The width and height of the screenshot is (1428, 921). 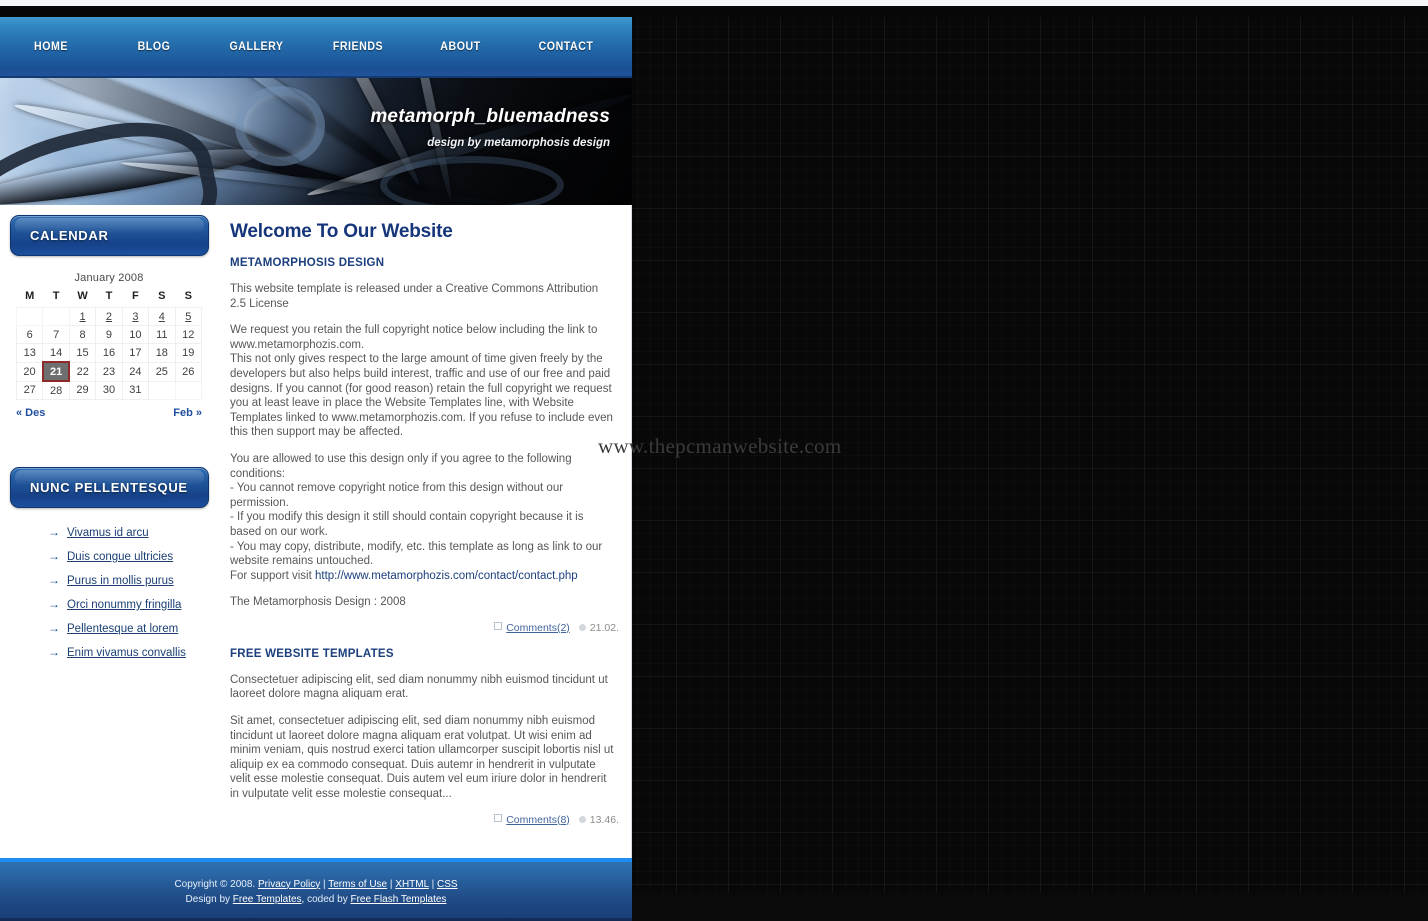 I want to click on sidebar-link-item: → Enim vivamus convallis, so click(x=135, y=652).